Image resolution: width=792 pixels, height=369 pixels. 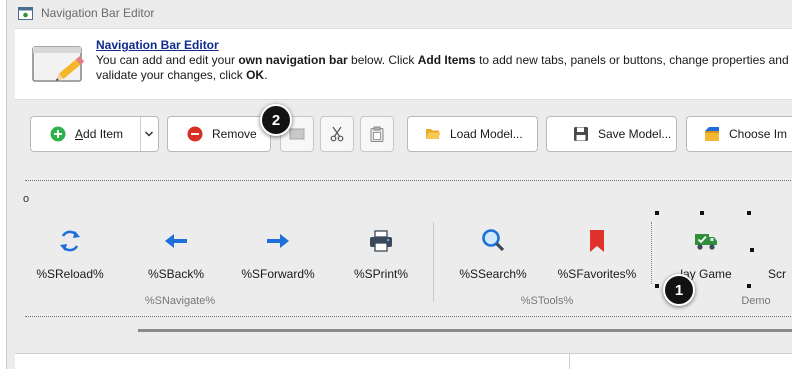 I want to click on nav-item-label: %SPrint%, so click(x=381, y=274).